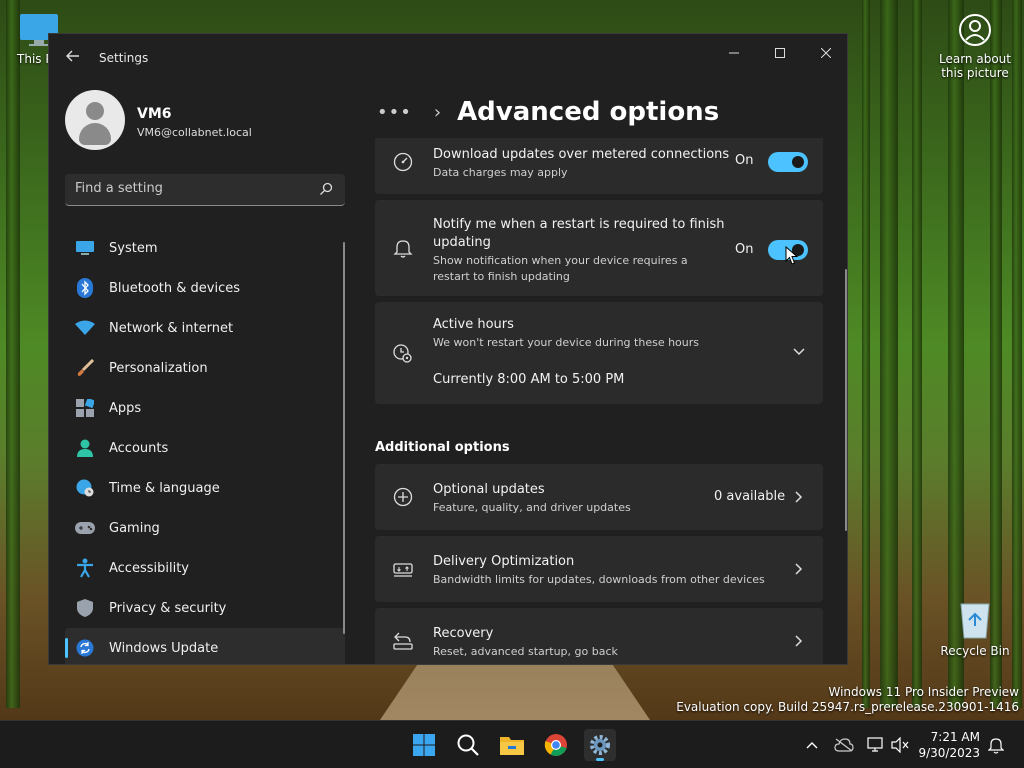 This screenshot has width=1024, height=768. I want to click on sidebar-item-label: Bluetooth & devices, so click(174, 288).